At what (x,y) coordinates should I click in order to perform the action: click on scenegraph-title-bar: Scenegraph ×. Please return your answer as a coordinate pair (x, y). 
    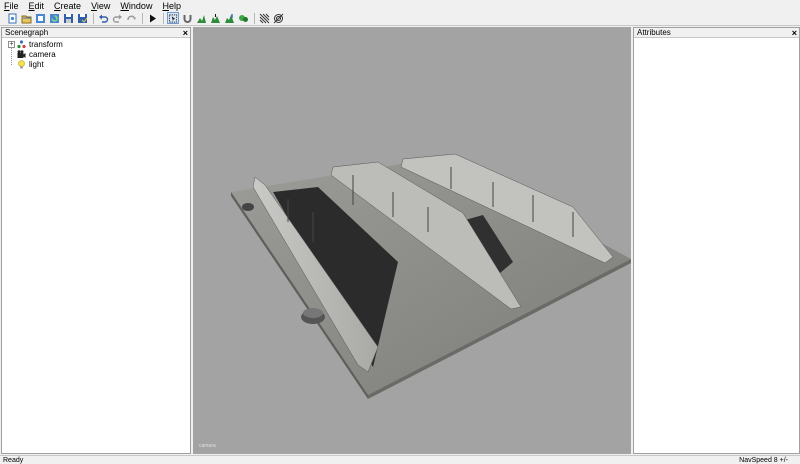
    Looking at the image, I should click on (96, 33).